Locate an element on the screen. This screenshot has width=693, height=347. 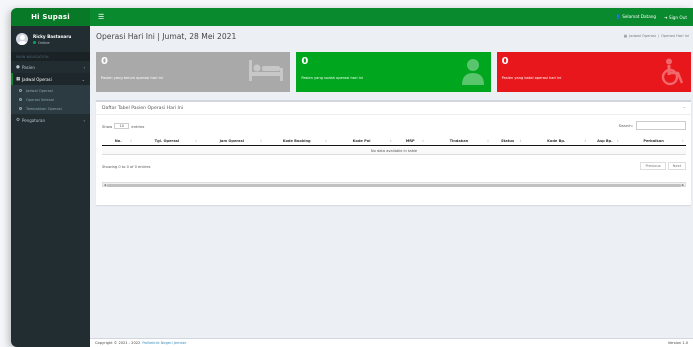
column-header: Status ⇕ is located at coordinates (507, 140).